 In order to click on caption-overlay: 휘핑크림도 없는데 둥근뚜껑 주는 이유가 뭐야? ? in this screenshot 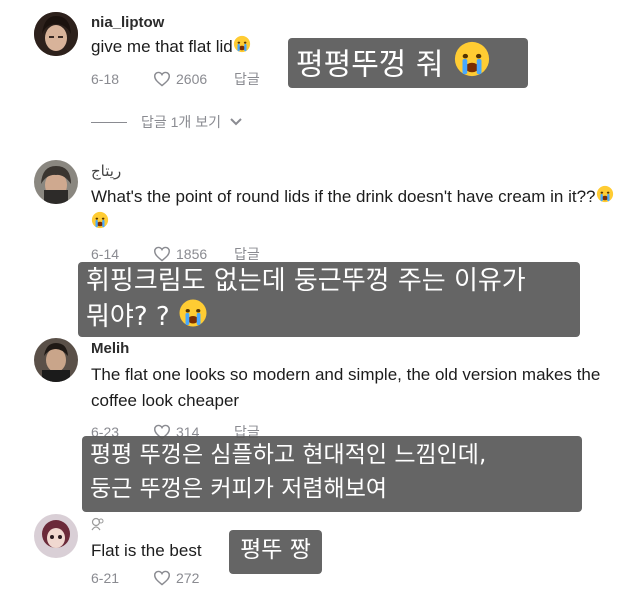, I will do `click(329, 299)`.